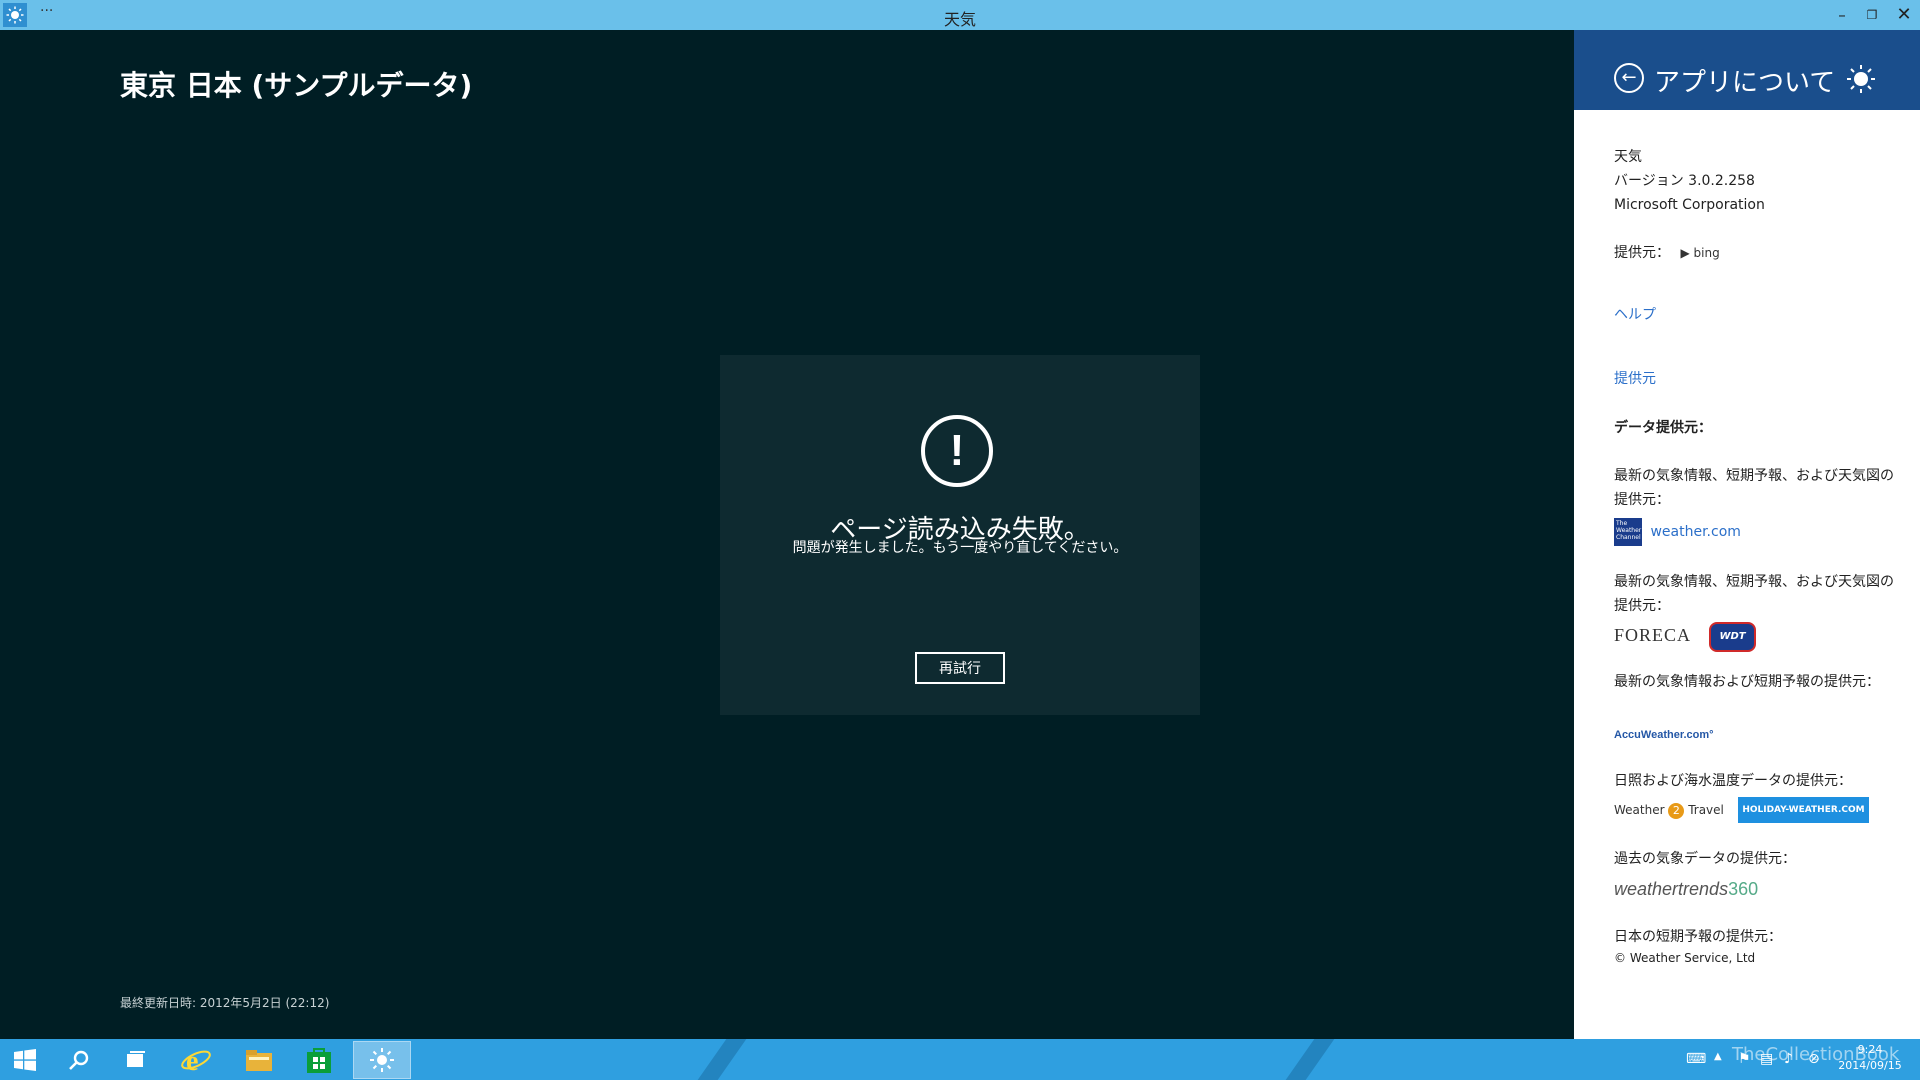 Image resolution: width=1920 pixels, height=1080 pixels. I want to click on error-message: 問題が発生しました。もう一度やり直してください。, so click(960, 548).